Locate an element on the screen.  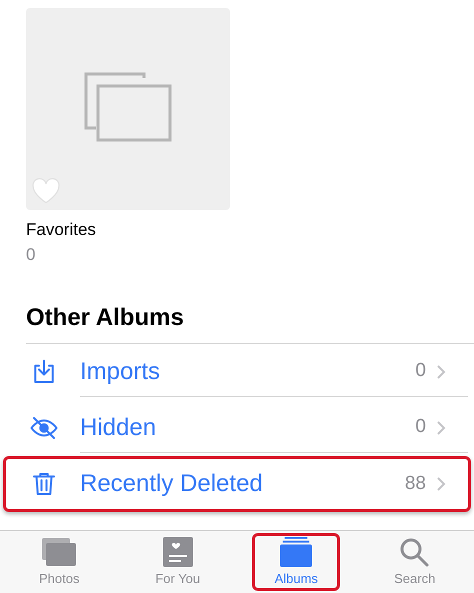
heart-card-icon is located at coordinates (178, 552).